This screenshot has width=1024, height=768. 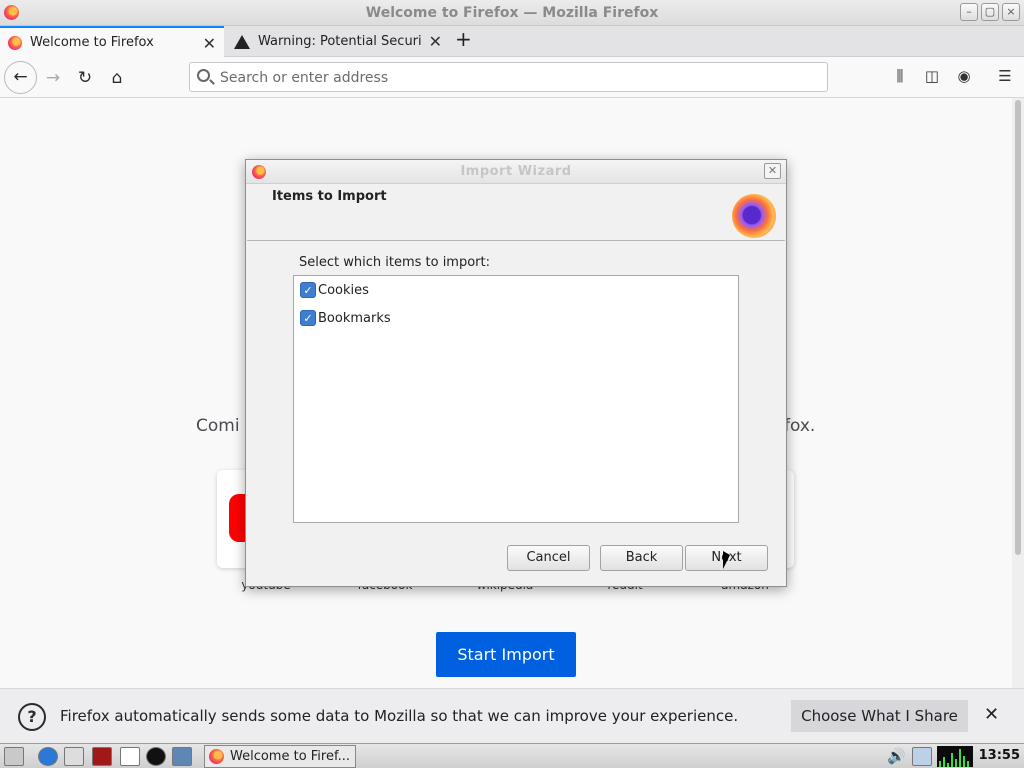 I want to click on tab-welcome: Welcome to Firefox ✕, so click(x=112, y=41).